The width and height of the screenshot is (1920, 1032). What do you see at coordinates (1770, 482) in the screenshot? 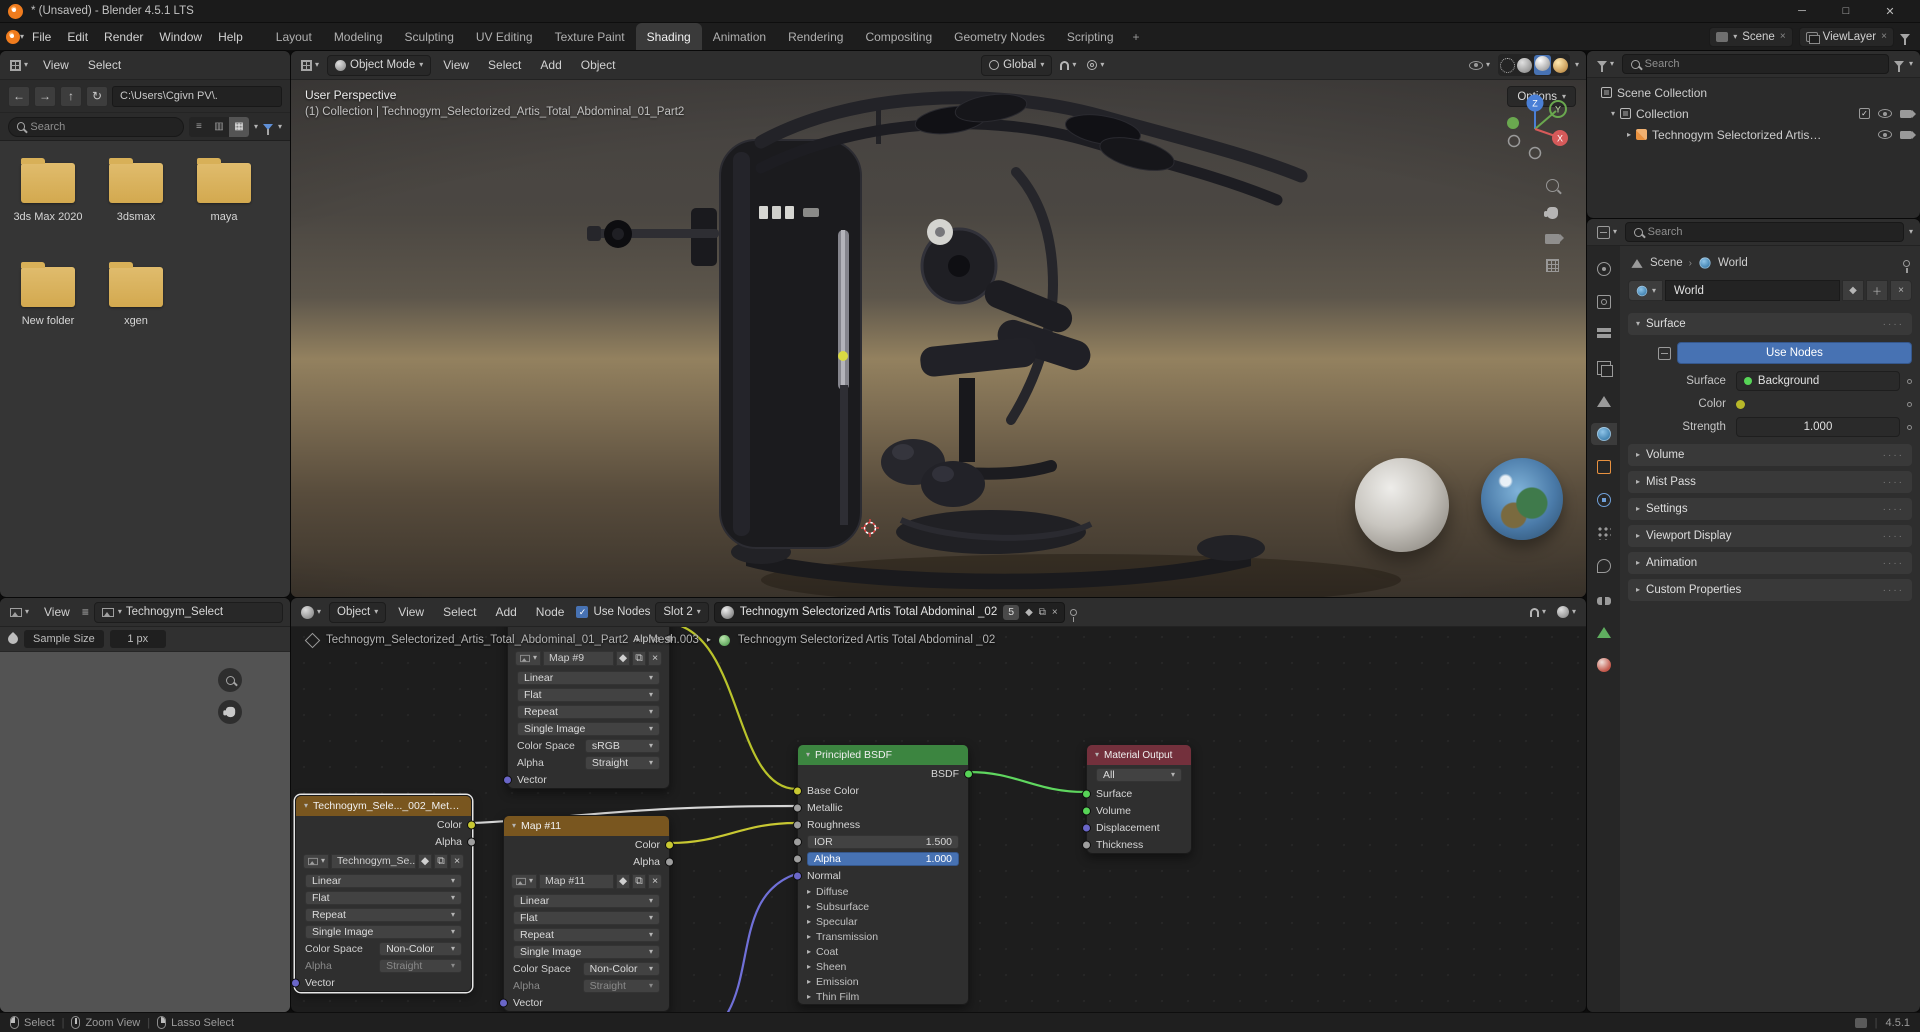
I see `mist-pass-panel-header: ▸ Mist Pass ····` at bounding box center [1770, 482].